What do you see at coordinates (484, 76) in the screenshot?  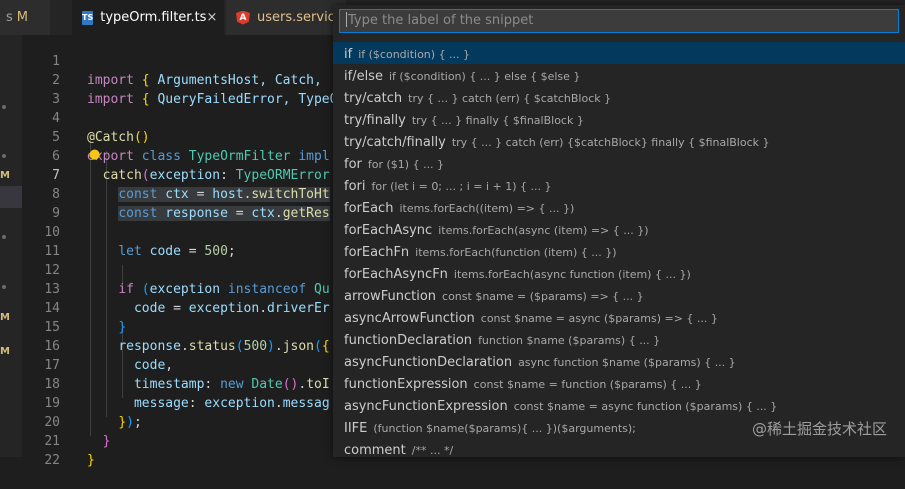 I see `snippet-description: if ($condition) { ... } else { $else }` at bounding box center [484, 76].